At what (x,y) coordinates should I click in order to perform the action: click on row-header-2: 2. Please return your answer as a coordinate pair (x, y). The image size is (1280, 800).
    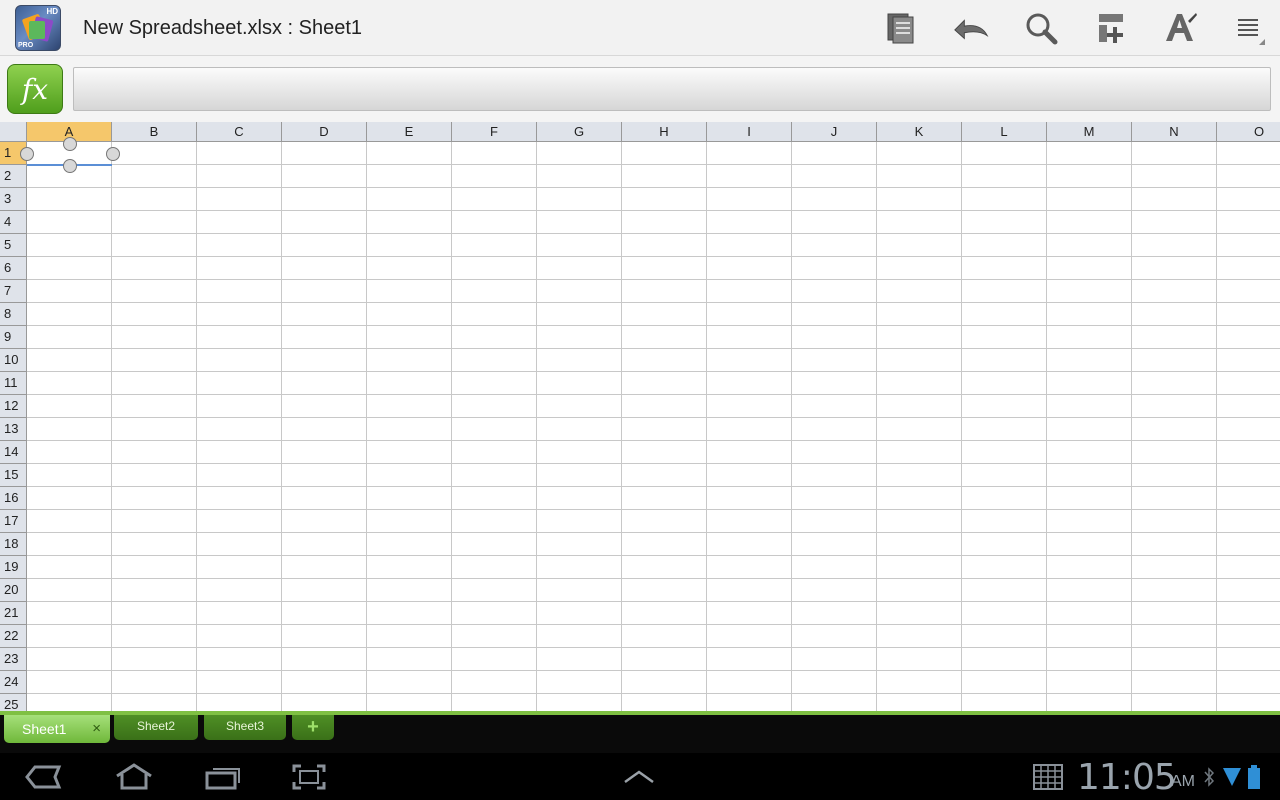
    Looking at the image, I should click on (13, 176).